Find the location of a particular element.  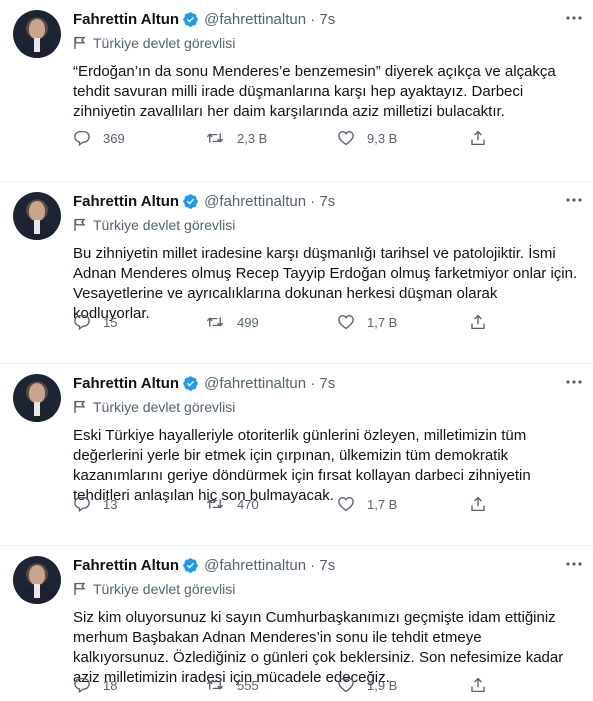

tweet-actions: 369 2,3 B 9,3 B is located at coordinates (286, 138).